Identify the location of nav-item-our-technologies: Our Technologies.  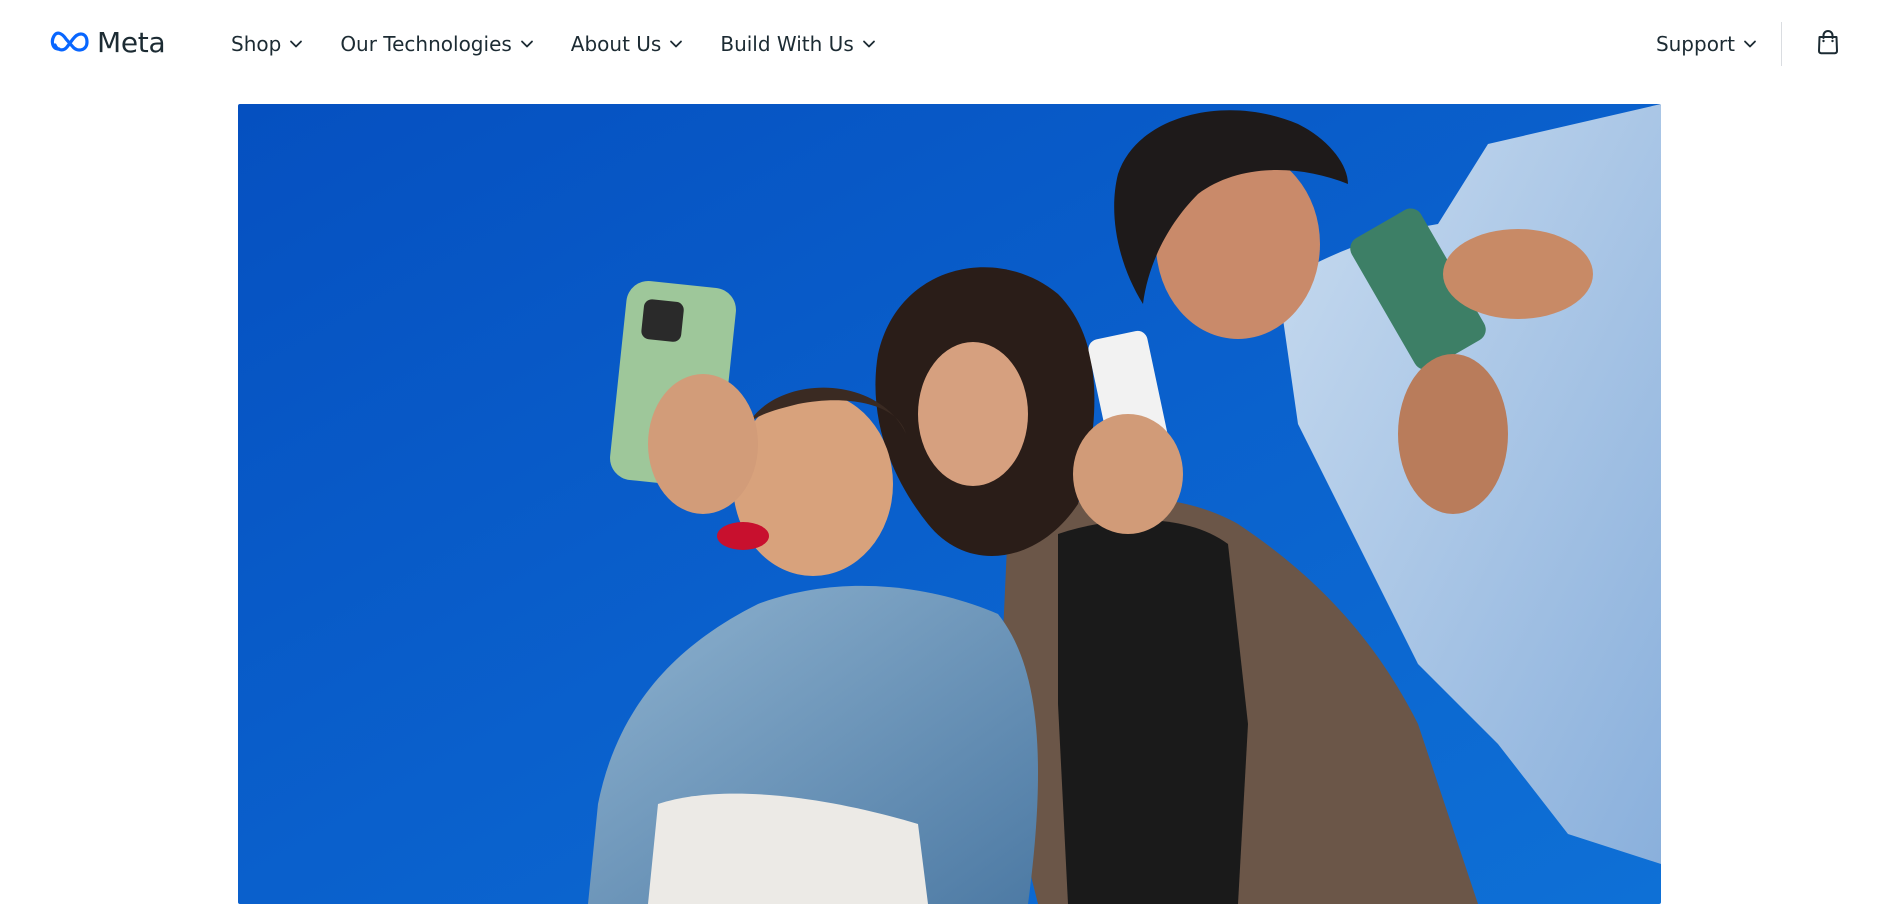
(436, 44).